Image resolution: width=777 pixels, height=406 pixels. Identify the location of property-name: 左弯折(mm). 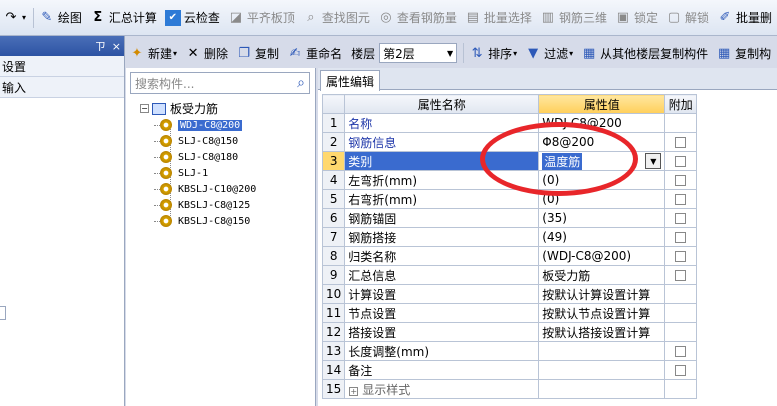
(442, 180).